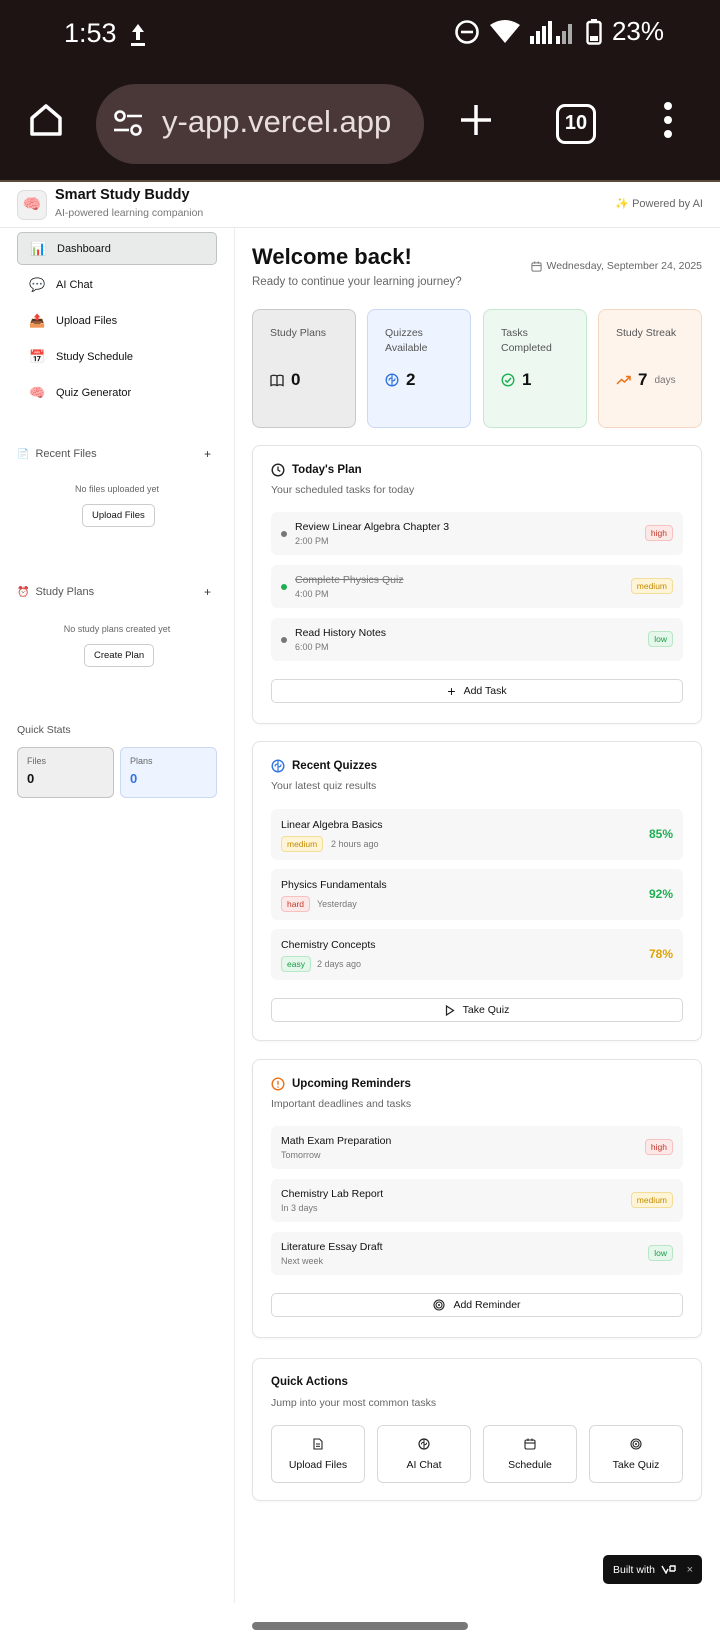  What do you see at coordinates (623, 380) in the screenshot?
I see `trending-up-icon` at bounding box center [623, 380].